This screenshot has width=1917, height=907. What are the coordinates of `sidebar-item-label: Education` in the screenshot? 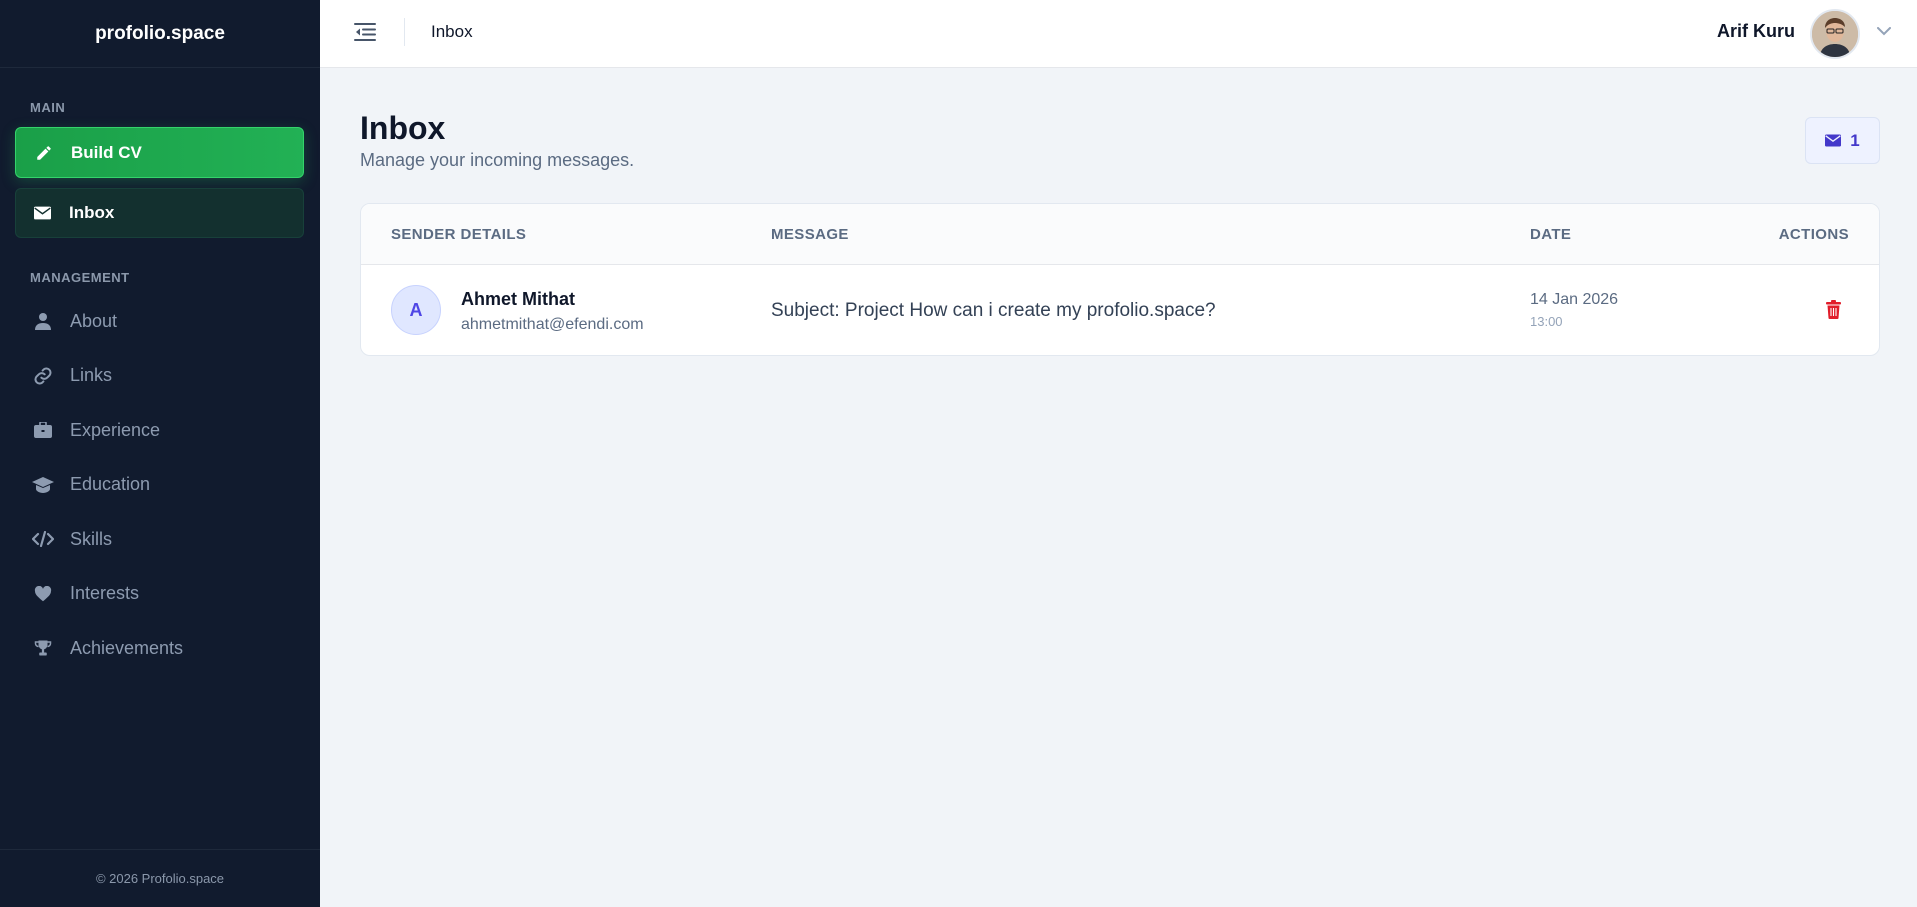 It's located at (110, 484).